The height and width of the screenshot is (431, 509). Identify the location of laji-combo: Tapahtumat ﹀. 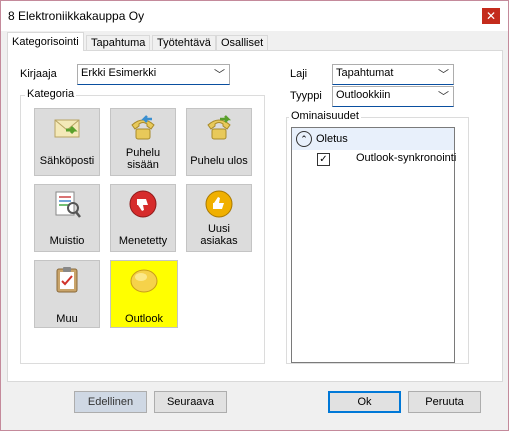
(393, 74).